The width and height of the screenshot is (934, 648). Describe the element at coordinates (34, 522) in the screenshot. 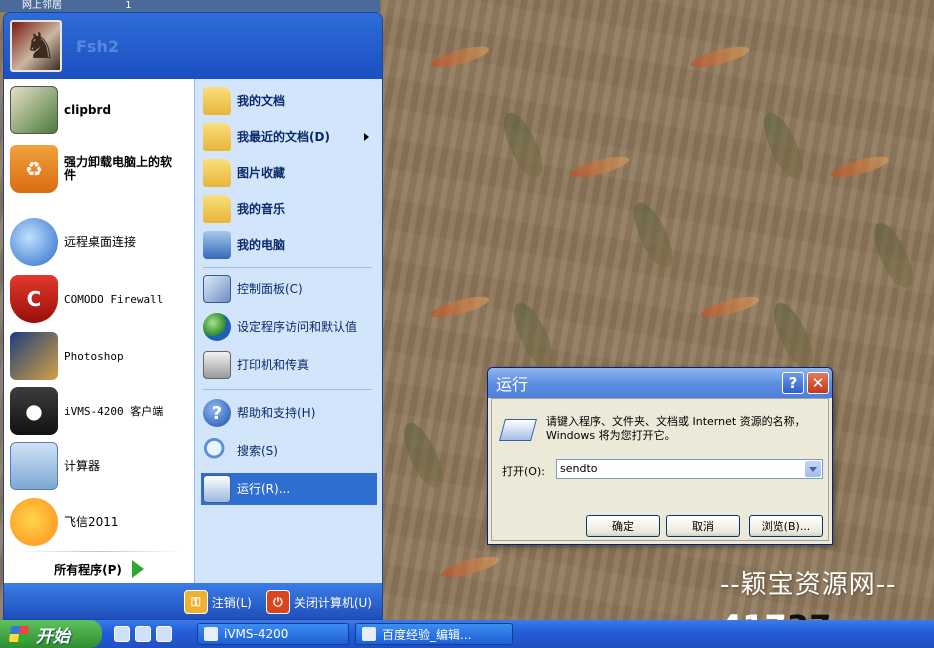

I see `fetion-icon` at that location.